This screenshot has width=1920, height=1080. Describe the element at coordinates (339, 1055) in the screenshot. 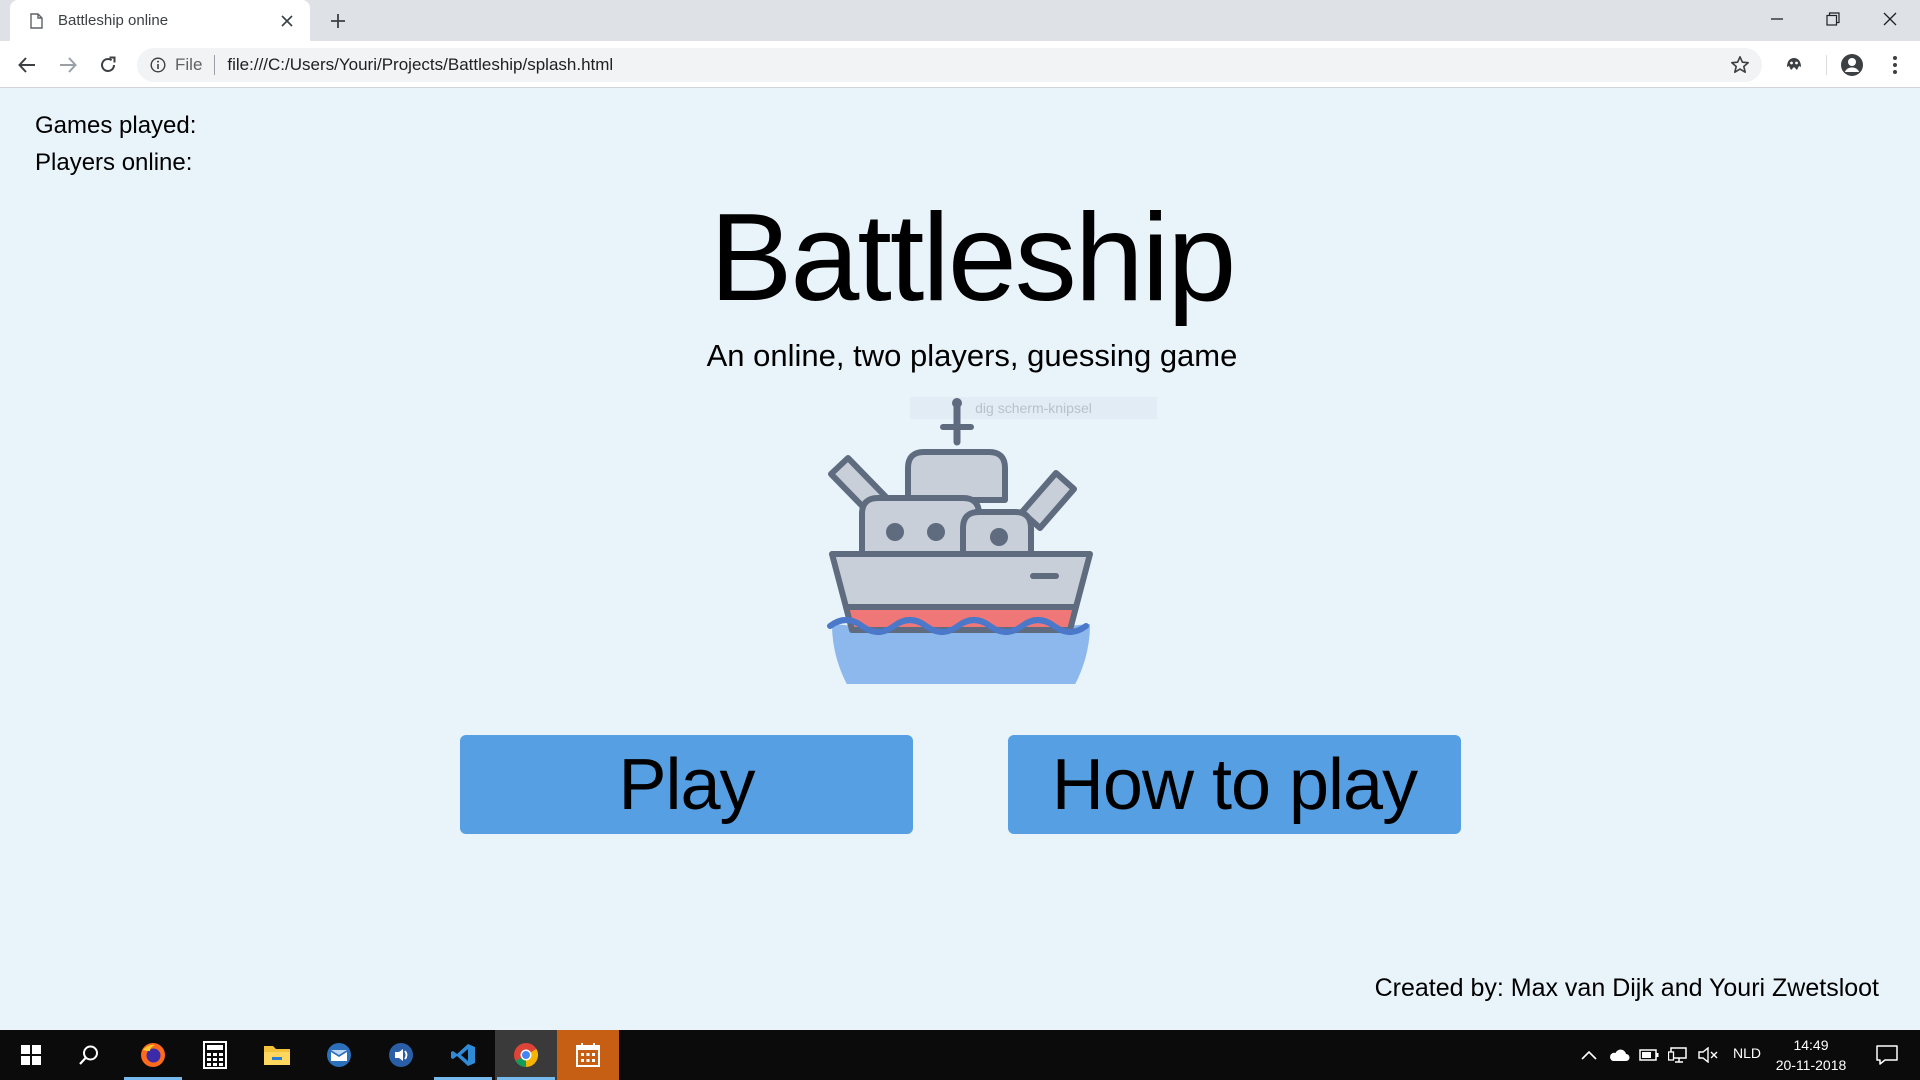

I see `mail-icon` at that location.